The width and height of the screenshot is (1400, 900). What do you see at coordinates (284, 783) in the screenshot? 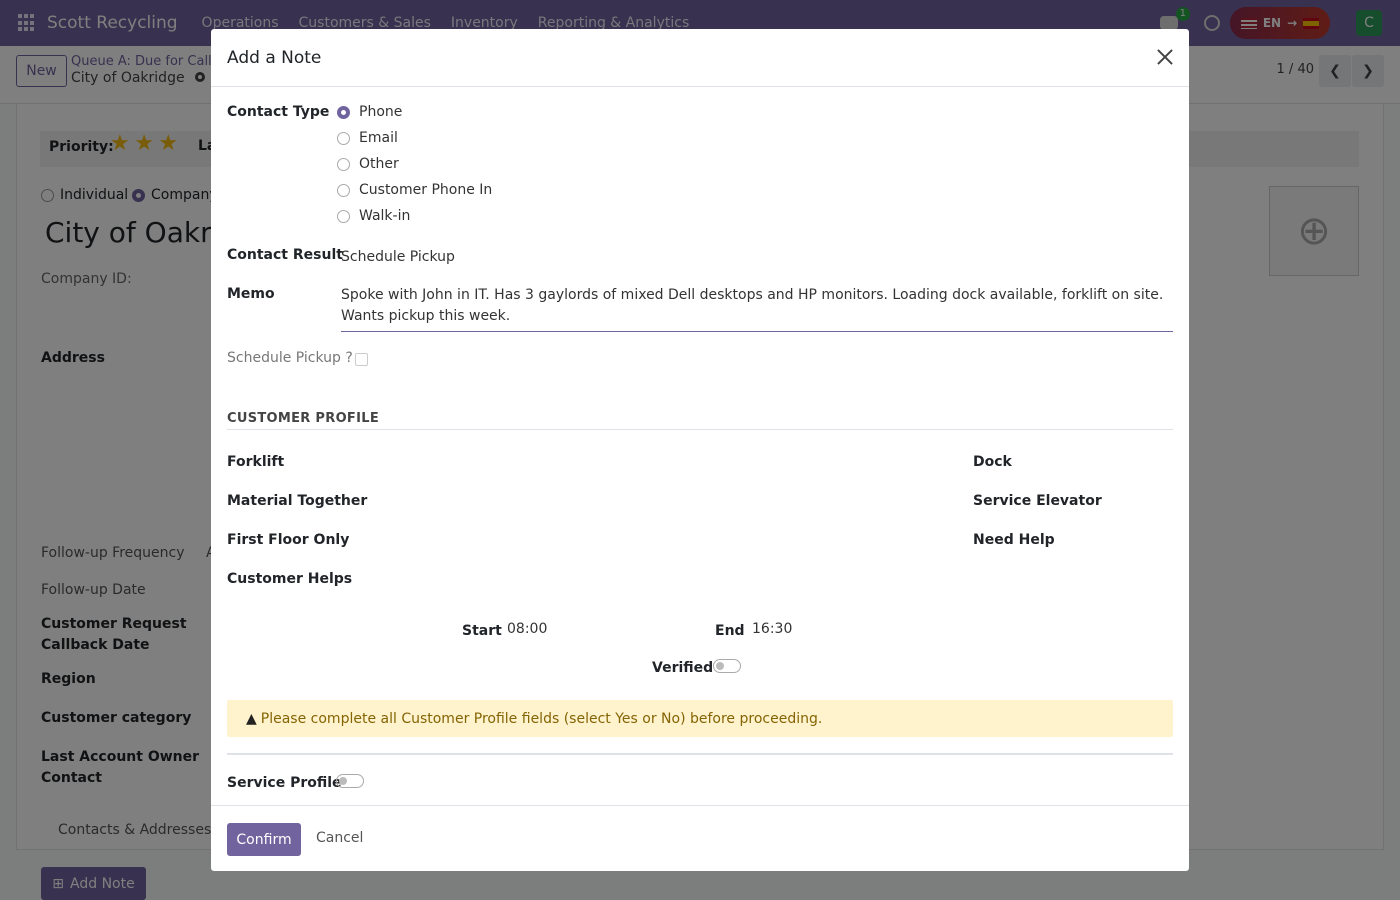
I see `service-profile-label: Service Profile` at bounding box center [284, 783].